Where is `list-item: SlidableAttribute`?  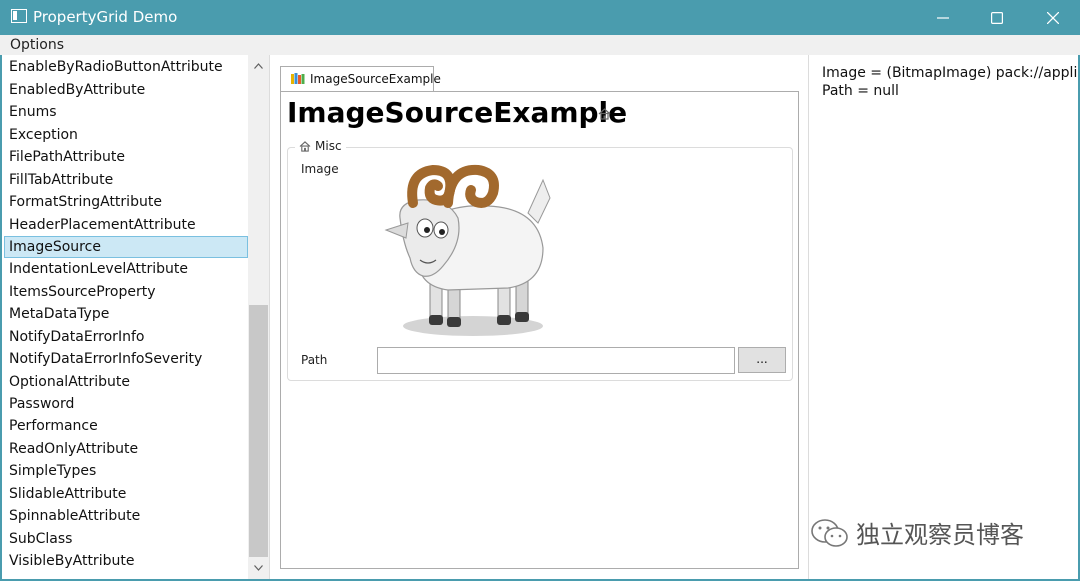
list-item: SlidableAttribute is located at coordinates (126, 494).